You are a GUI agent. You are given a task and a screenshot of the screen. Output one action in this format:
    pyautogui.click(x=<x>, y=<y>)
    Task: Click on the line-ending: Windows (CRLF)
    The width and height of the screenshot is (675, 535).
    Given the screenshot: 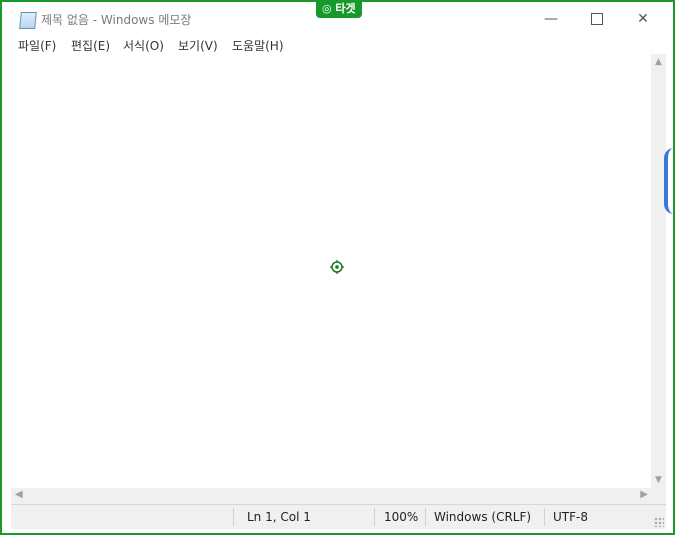 What is the action you would take?
    pyautogui.click(x=483, y=517)
    